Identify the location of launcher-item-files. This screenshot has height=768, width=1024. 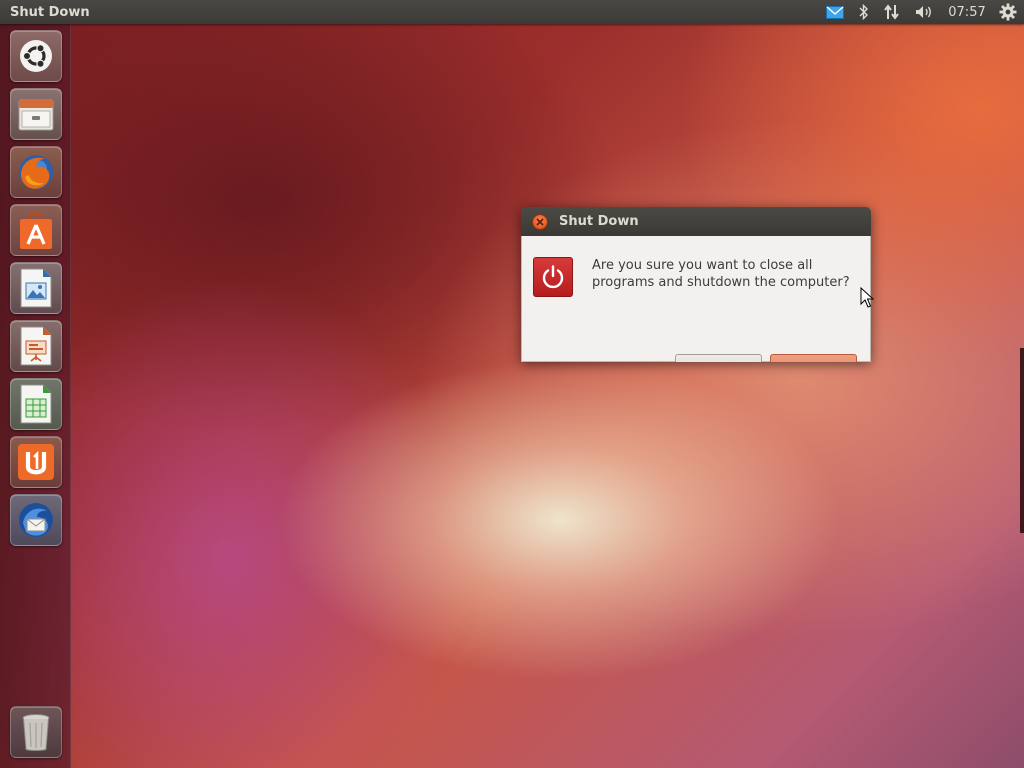
(36, 114).